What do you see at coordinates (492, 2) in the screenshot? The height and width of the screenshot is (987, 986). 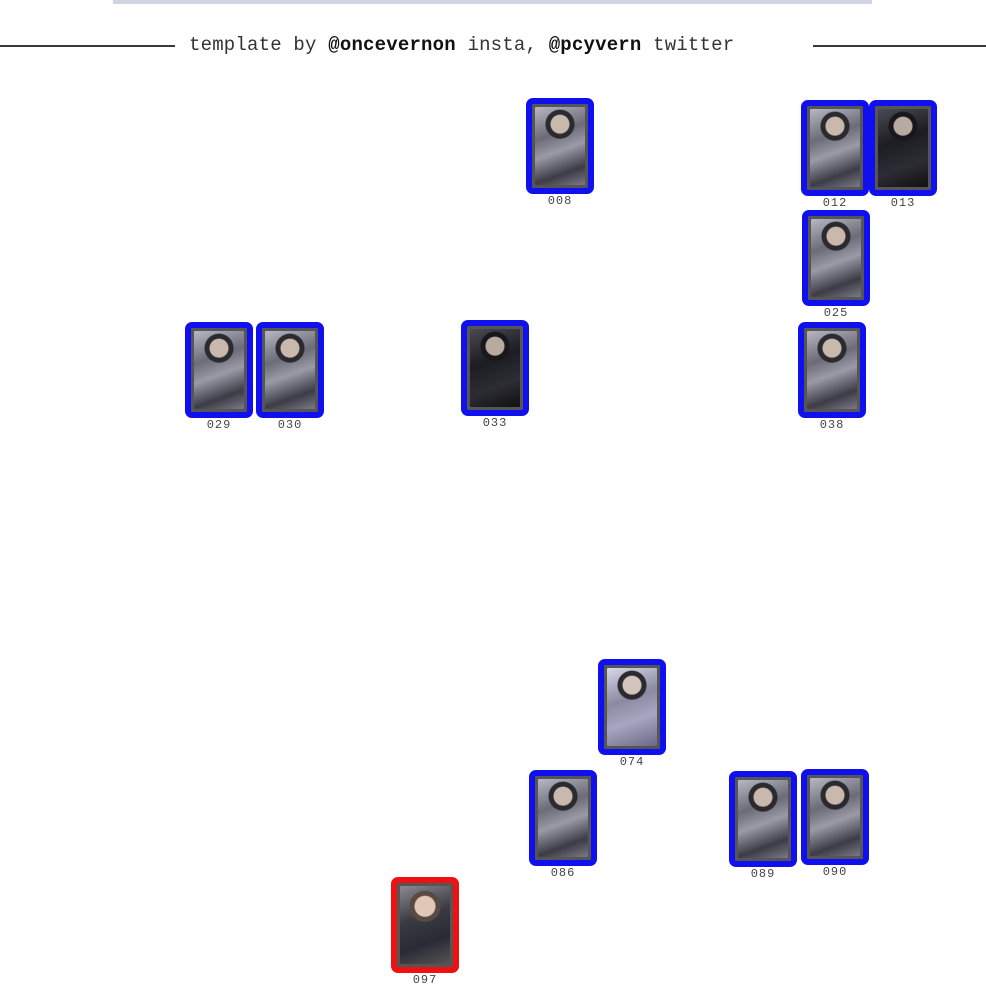 I see `top-divider-bar` at bounding box center [492, 2].